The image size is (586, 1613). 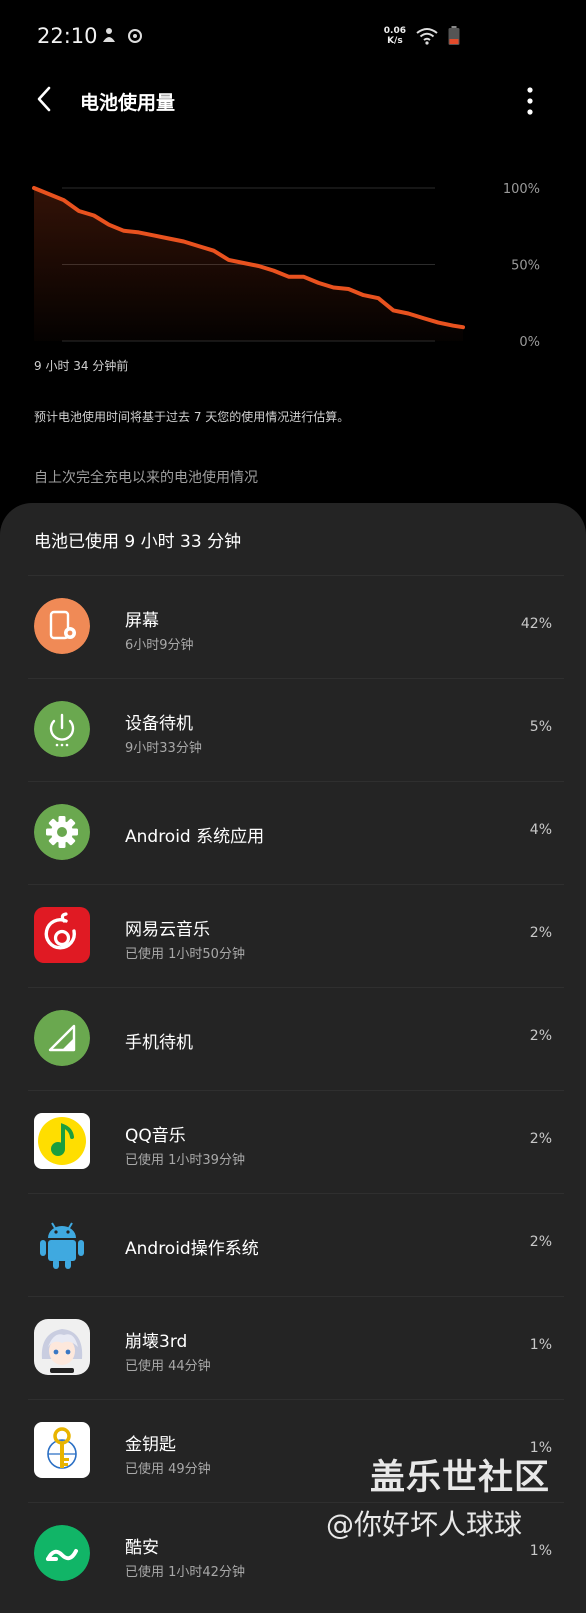 I want to click on app-name: 网易云音乐, so click(x=167, y=930).